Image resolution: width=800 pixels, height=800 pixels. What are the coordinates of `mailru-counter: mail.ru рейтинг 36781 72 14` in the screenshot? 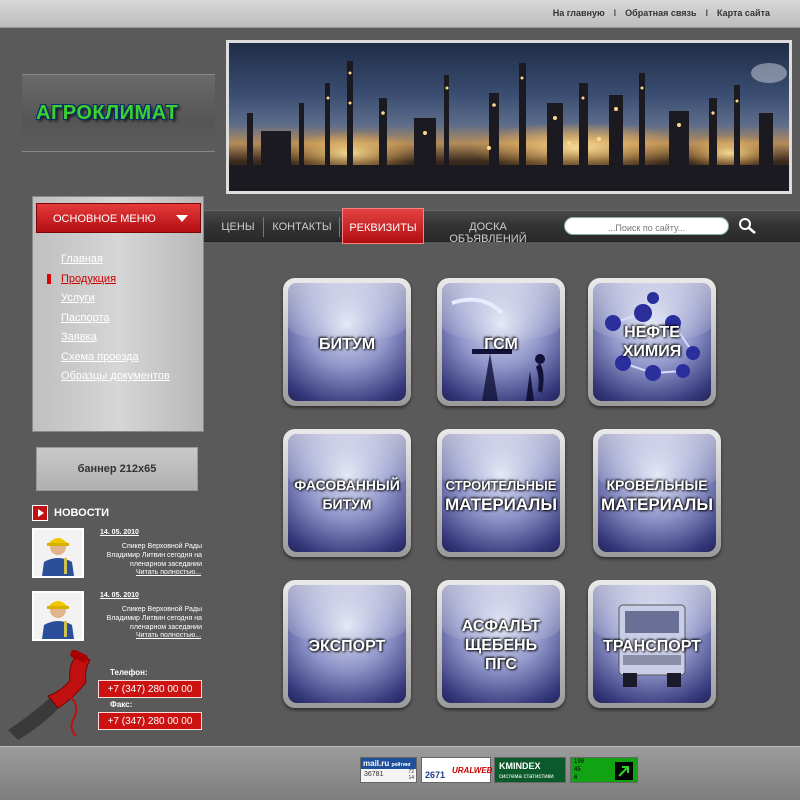 It's located at (388, 770).